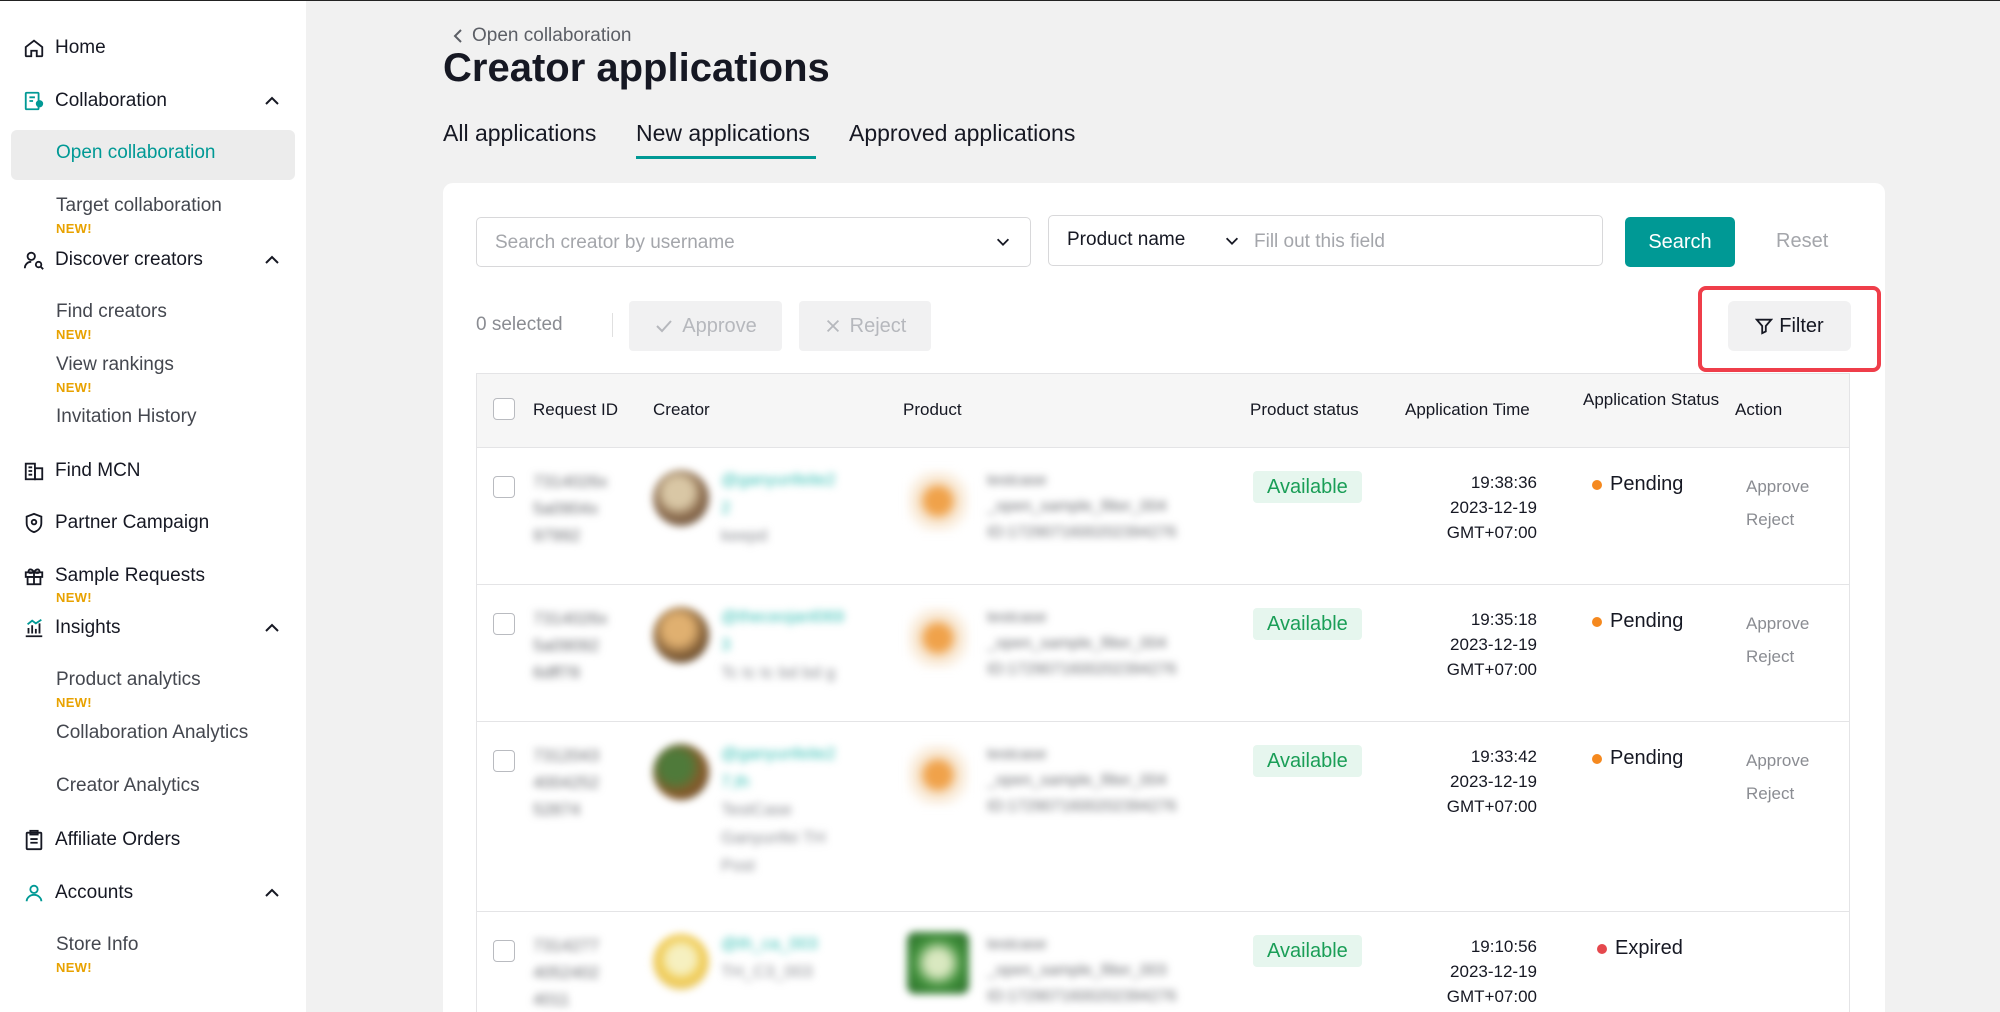 The height and width of the screenshot is (1012, 2000). What do you see at coordinates (153, 788) in the screenshot?
I see `sidebar-item-creator-analytics: Creator Analytics` at bounding box center [153, 788].